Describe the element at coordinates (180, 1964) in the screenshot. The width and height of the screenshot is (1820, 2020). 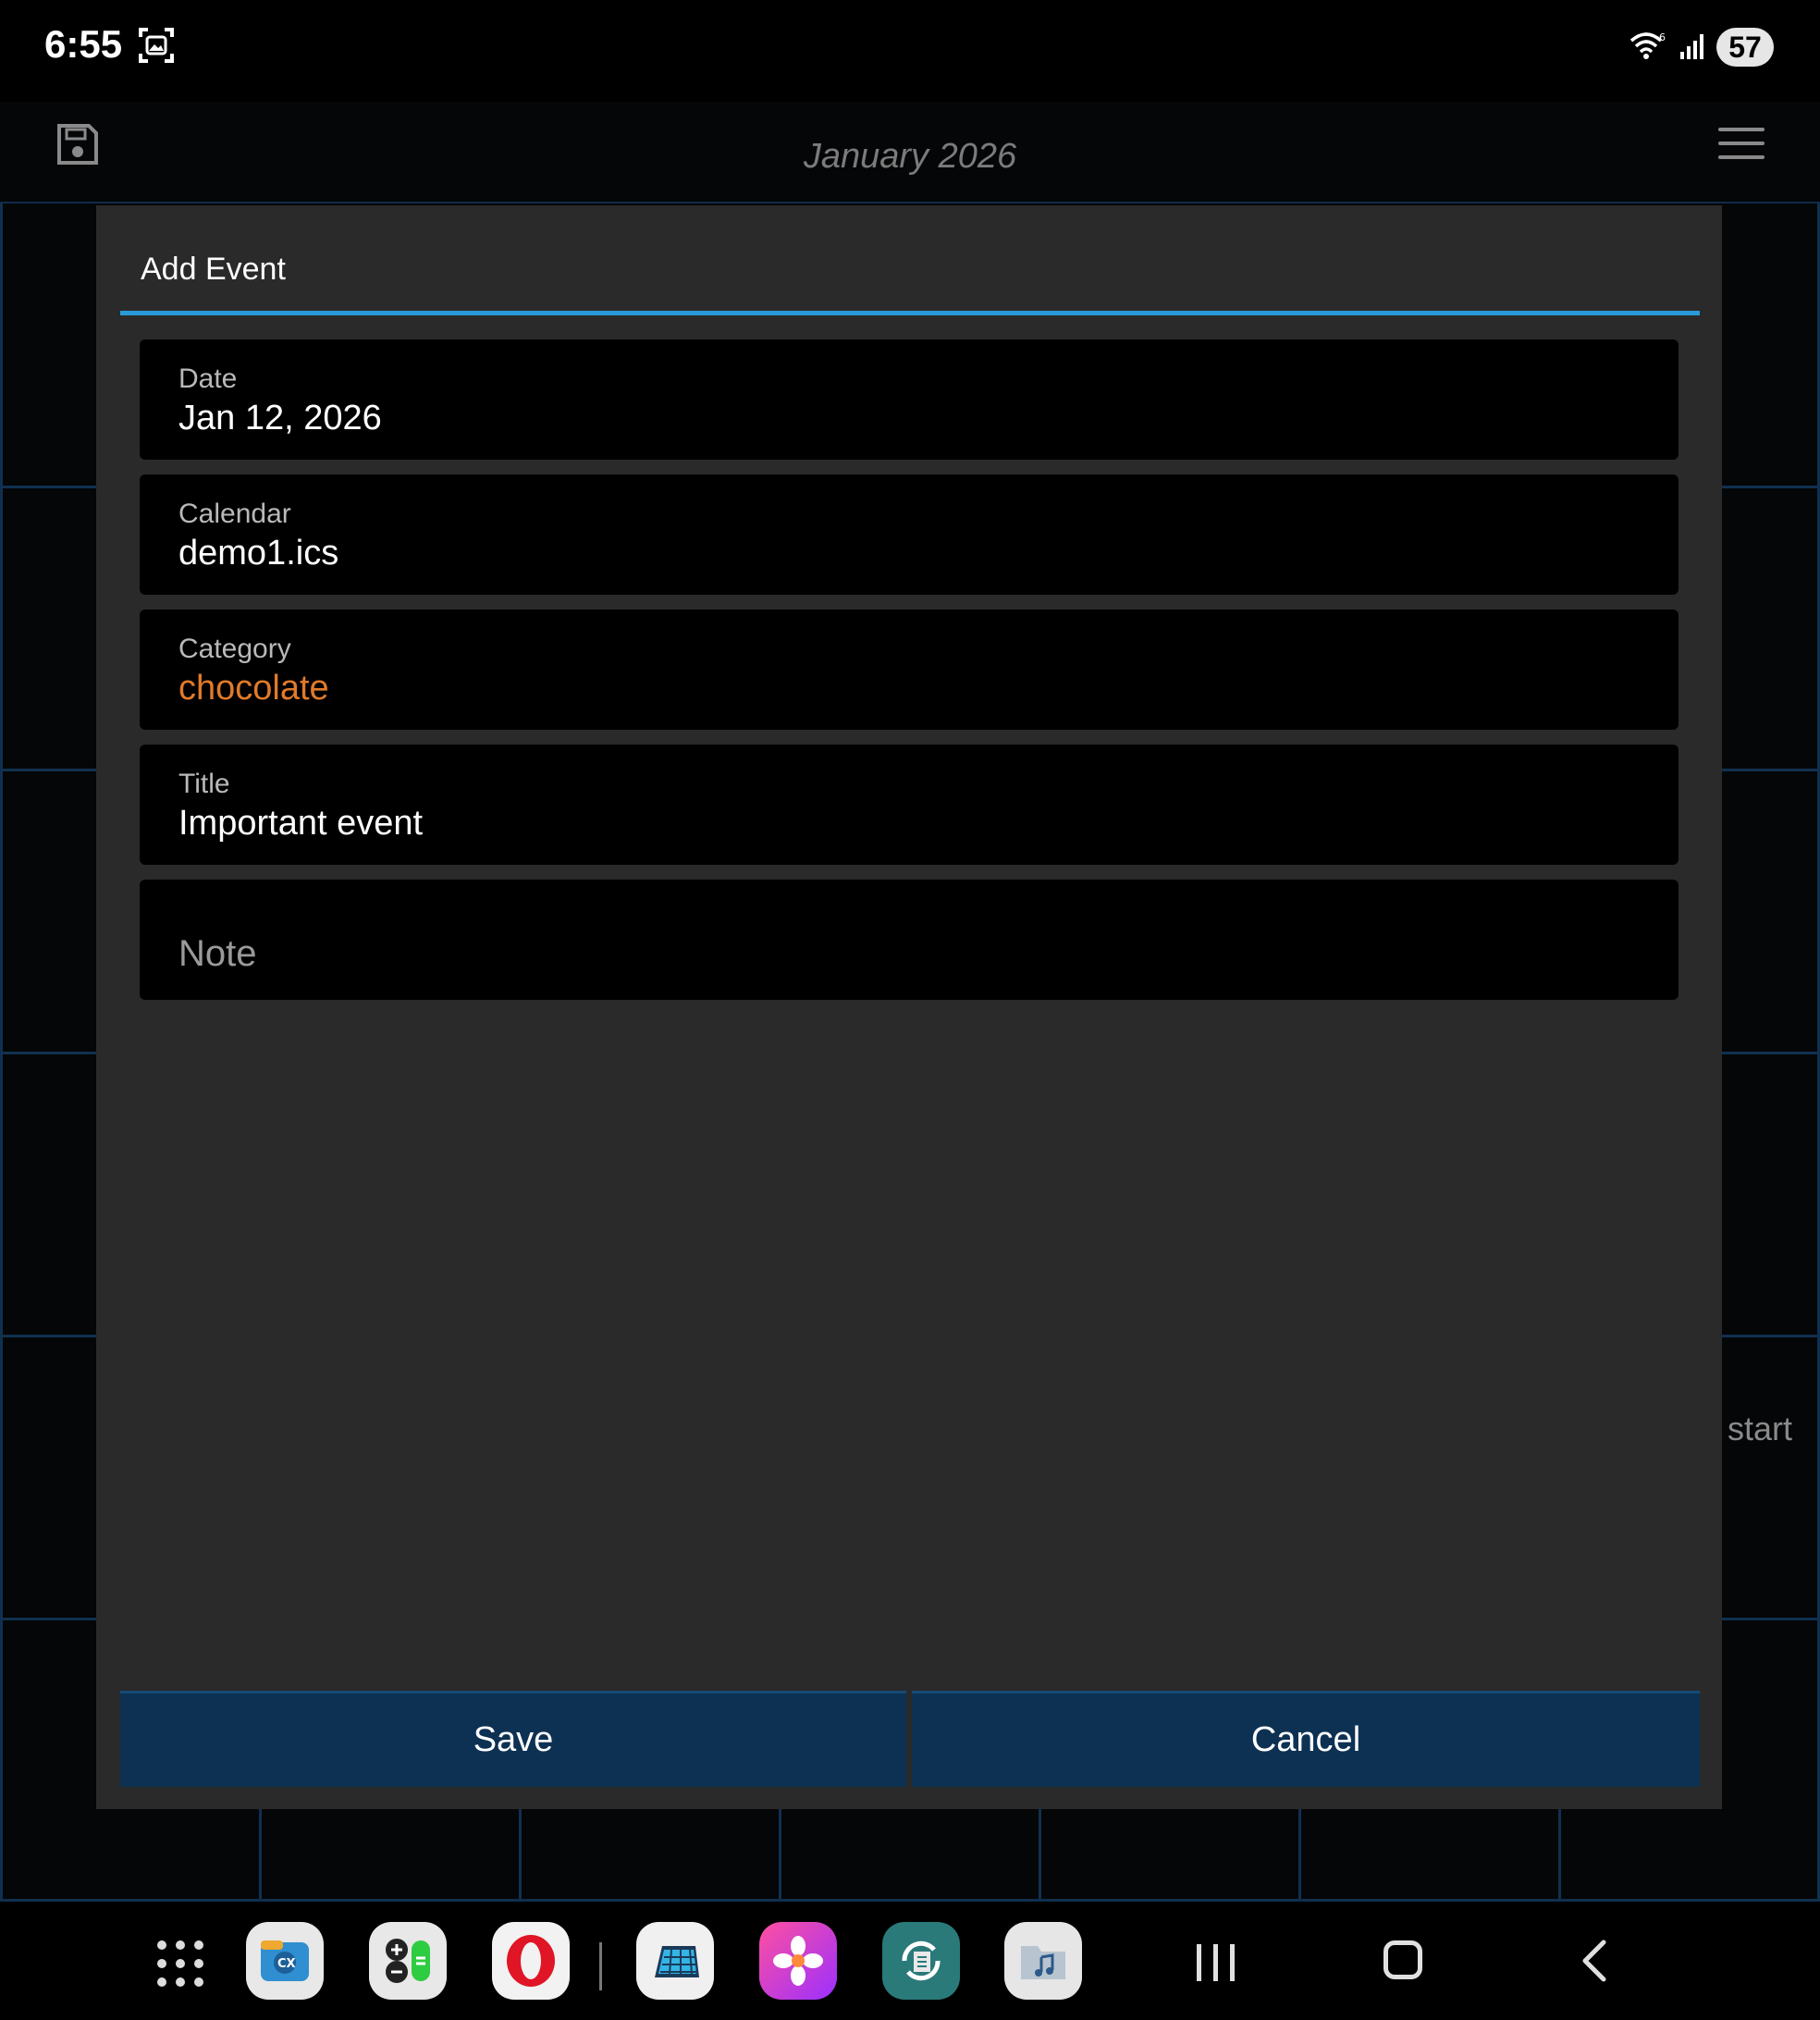
I see `app-drawer-icon` at that location.